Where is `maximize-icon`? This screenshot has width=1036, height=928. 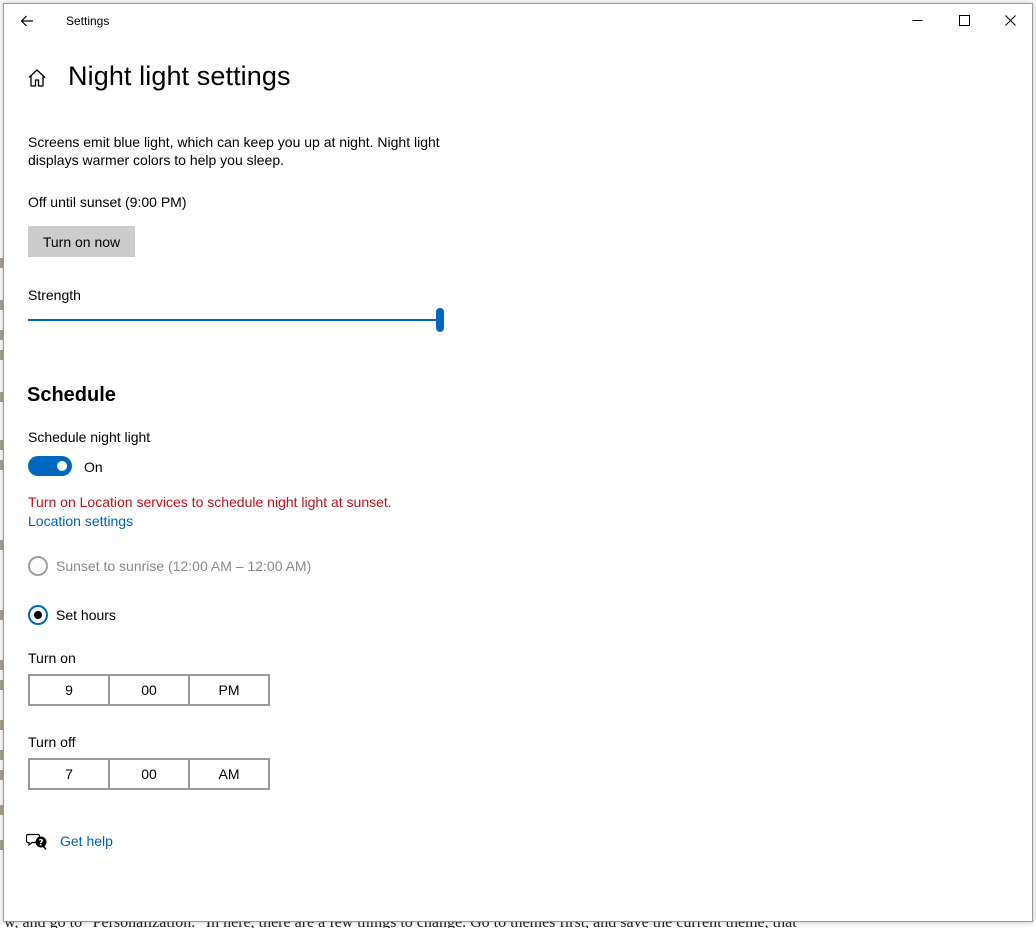 maximize-icon is located at coordinates (964, 20).